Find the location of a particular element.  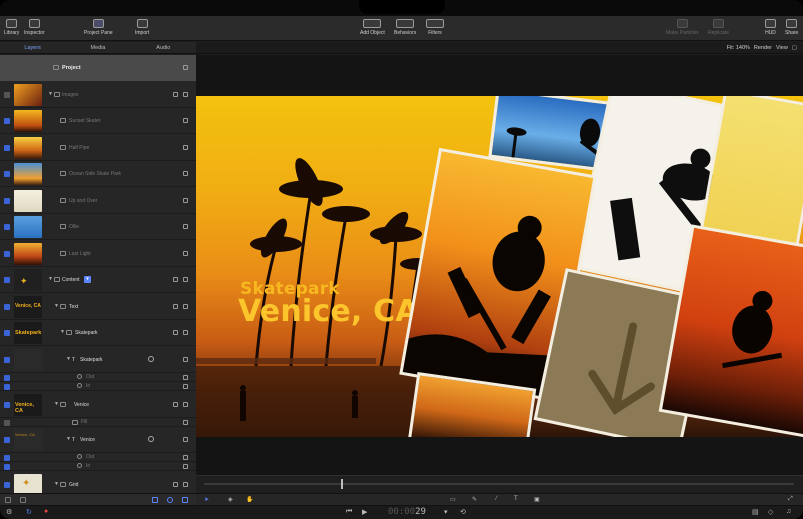

layer-row: Ocean Side Skate Park is located at coordinates (98, 174).